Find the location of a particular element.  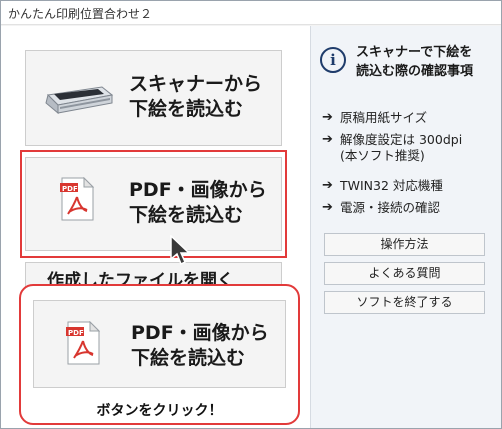

info-title: スキャナーで下絵を 読込む際の確認事項 is located at coordinates (415, 62).